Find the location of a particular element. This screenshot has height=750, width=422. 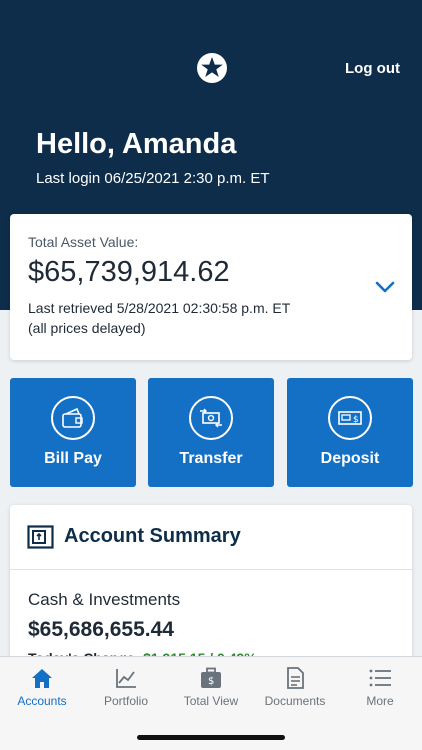

deposit-button: $ Deposit is located at coordinates (350, 432).